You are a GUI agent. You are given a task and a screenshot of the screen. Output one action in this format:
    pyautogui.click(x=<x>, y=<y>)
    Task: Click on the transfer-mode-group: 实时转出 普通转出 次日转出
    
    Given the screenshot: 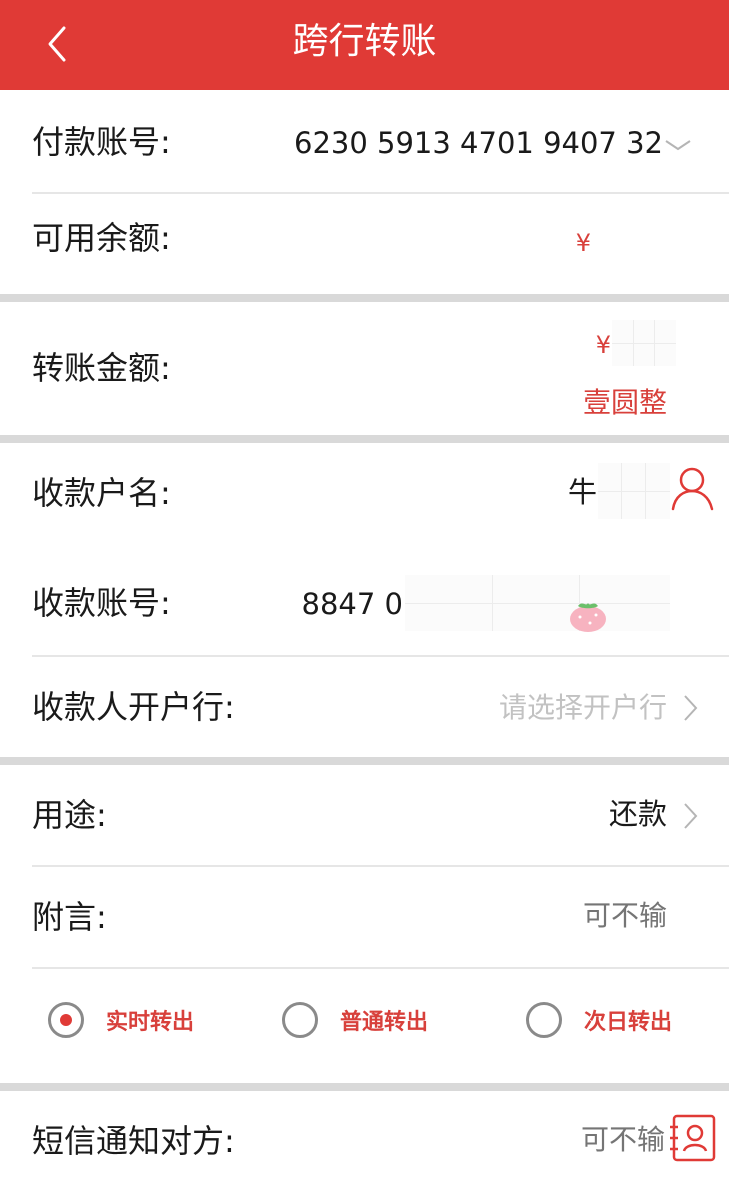 What is the action you would take?
    pyautogui.click(x=364, y=1020)
    